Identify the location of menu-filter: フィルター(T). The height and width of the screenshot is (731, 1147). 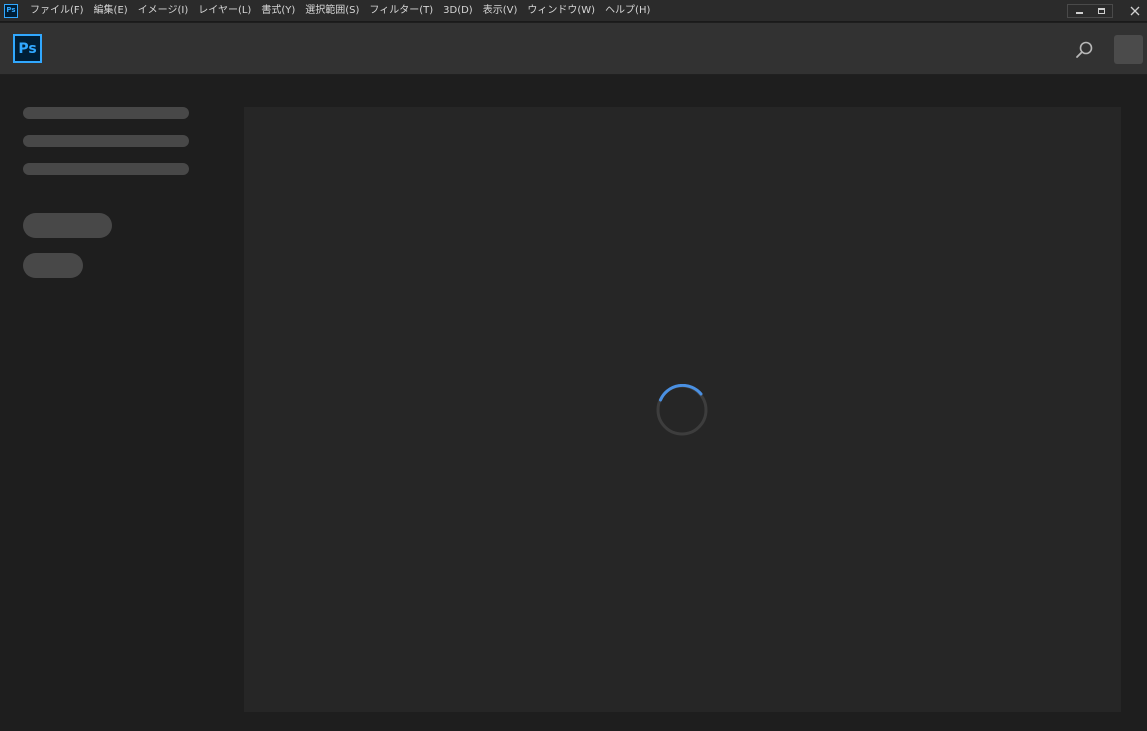
(401, 11).